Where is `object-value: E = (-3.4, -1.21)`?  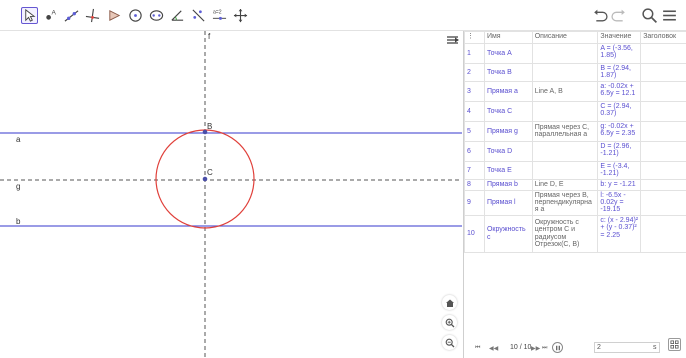
object-value: E = (-3.4, -1.21) is located at coordinates (619, 170).